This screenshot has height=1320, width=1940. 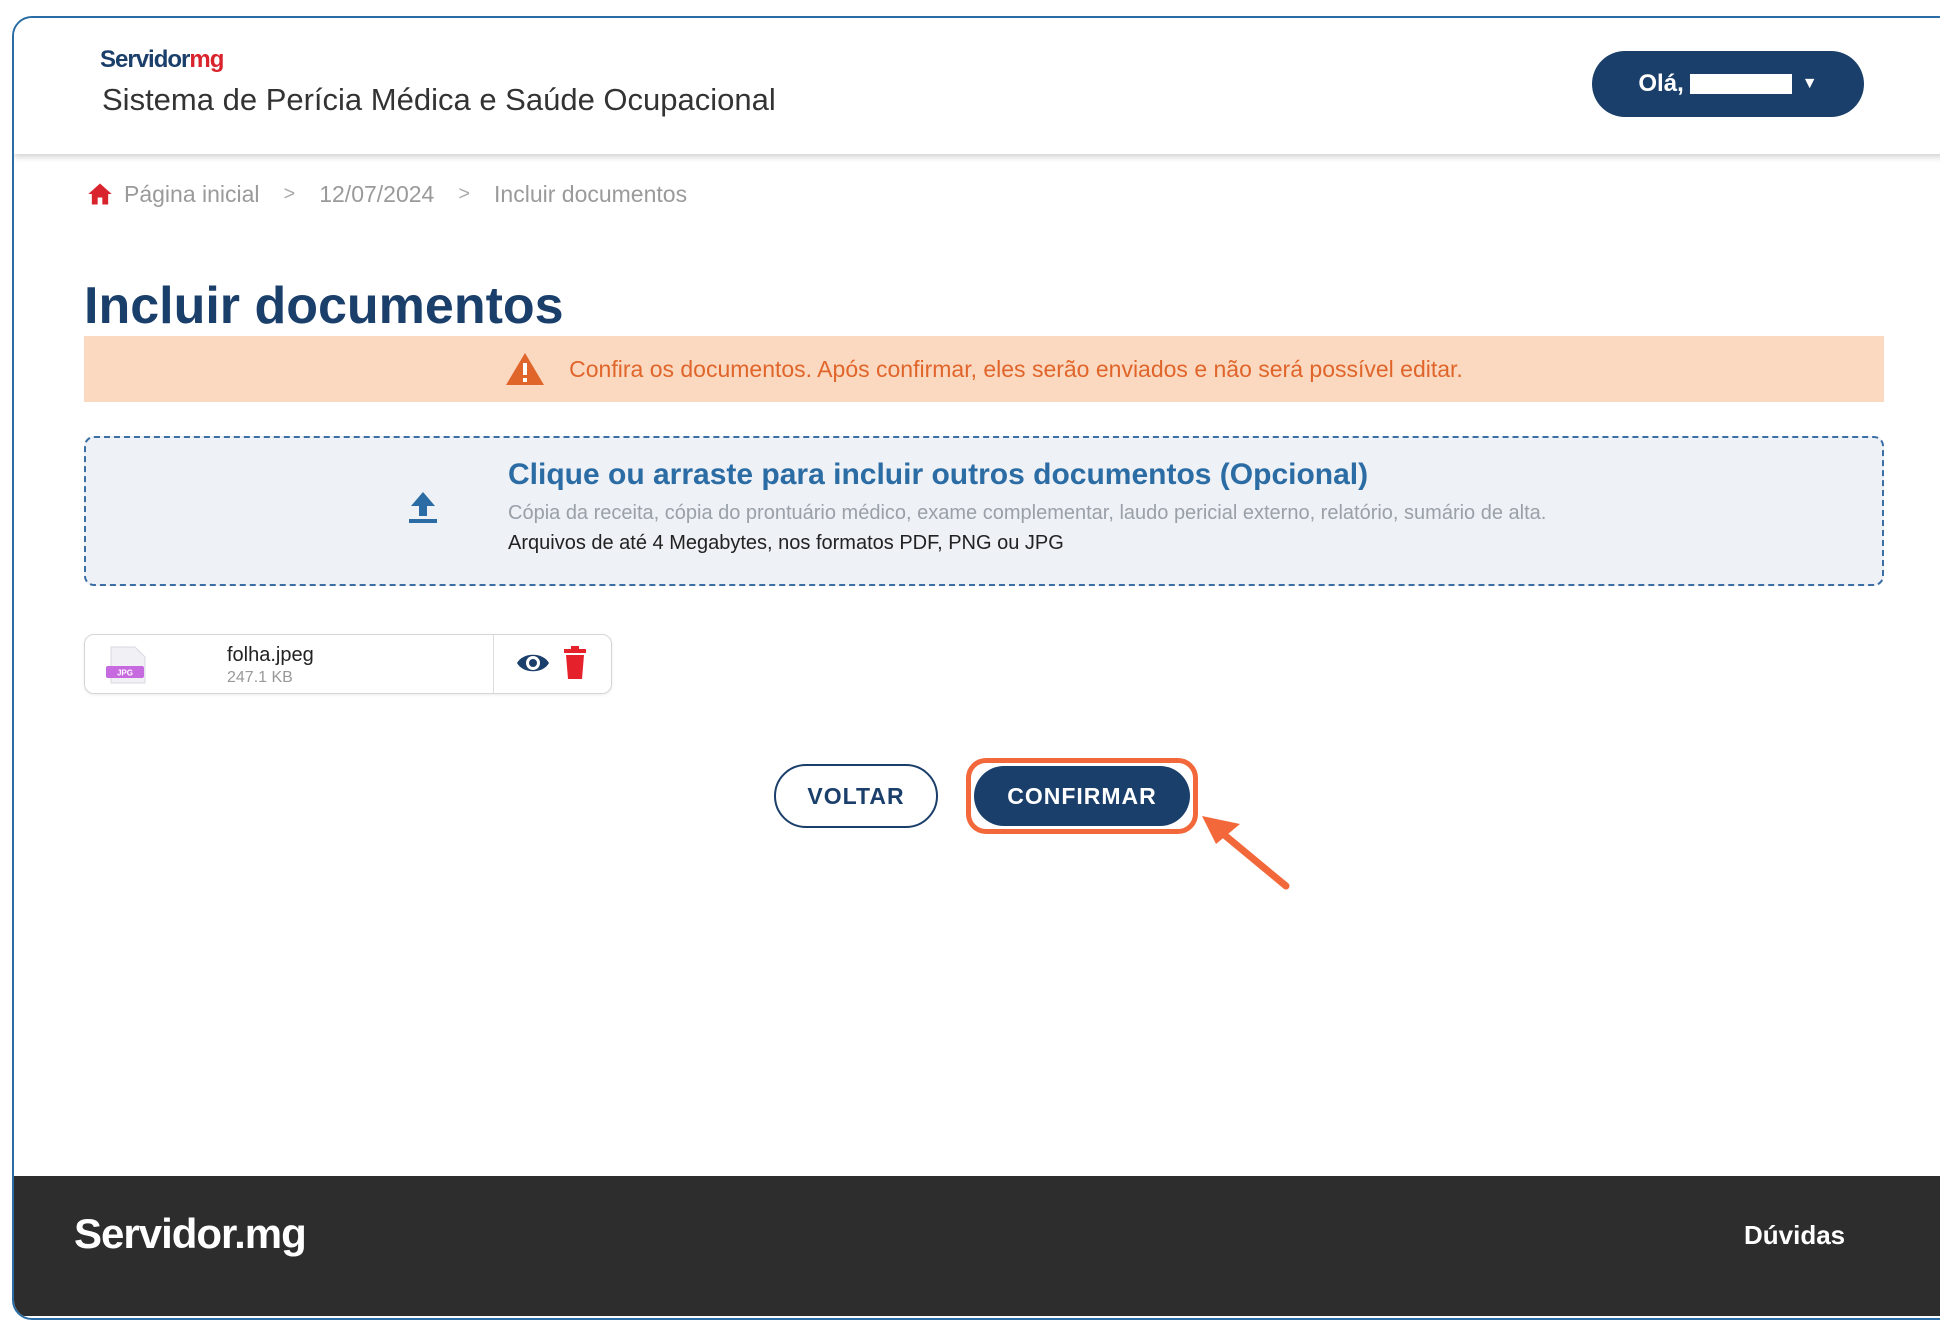 What do you see at coordinates (1082, 796) in the screenshot?
I see `confirm-button: CONFIRMAR` at bounding box center [1082, 796].